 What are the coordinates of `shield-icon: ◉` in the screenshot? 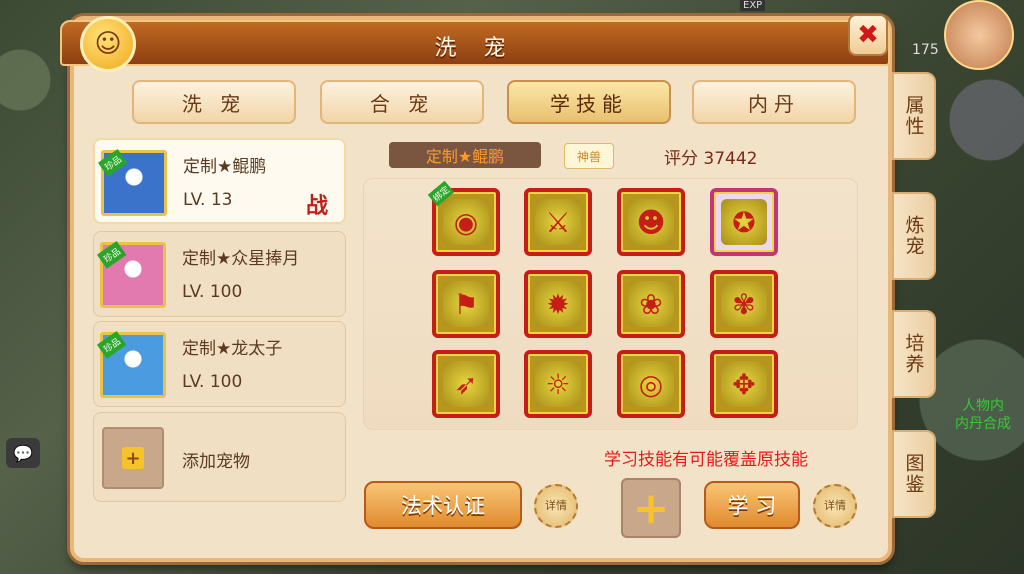 It's located at (466, 222).